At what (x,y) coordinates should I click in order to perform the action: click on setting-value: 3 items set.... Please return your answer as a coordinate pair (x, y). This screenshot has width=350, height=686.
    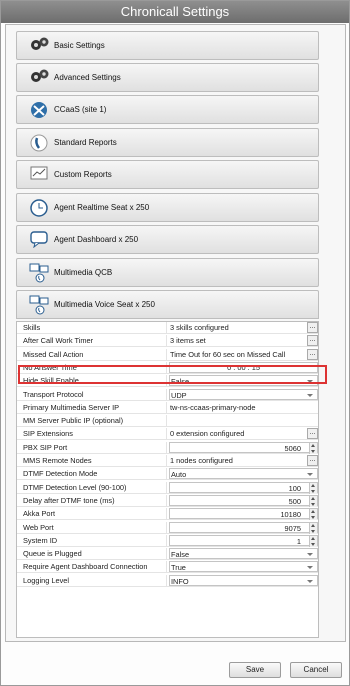
    Looking at the image, I should click on (243, 341).